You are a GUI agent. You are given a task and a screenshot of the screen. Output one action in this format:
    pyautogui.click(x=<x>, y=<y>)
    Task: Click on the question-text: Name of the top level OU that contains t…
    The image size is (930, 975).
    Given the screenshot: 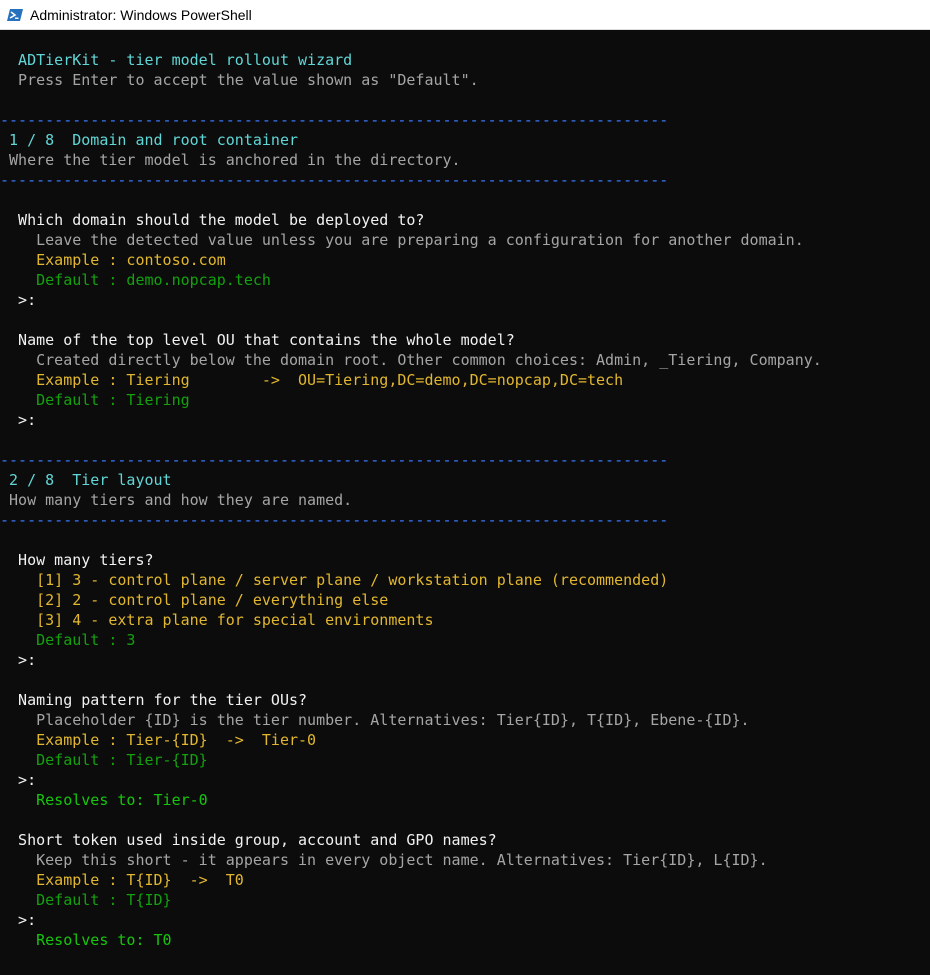 What is the action you would take?
    pyautogui.click(x=257, y=340)
    